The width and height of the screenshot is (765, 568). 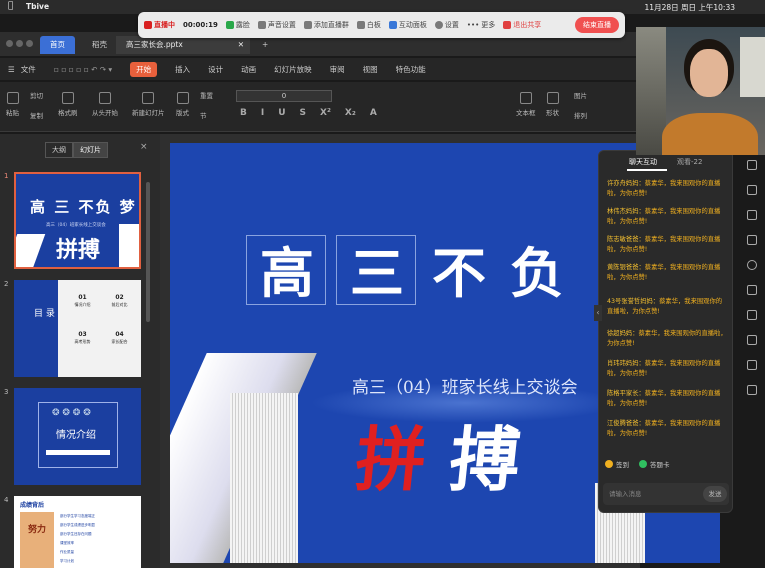 I want to click on picture-button: 图片, so click(x=580, y=95).